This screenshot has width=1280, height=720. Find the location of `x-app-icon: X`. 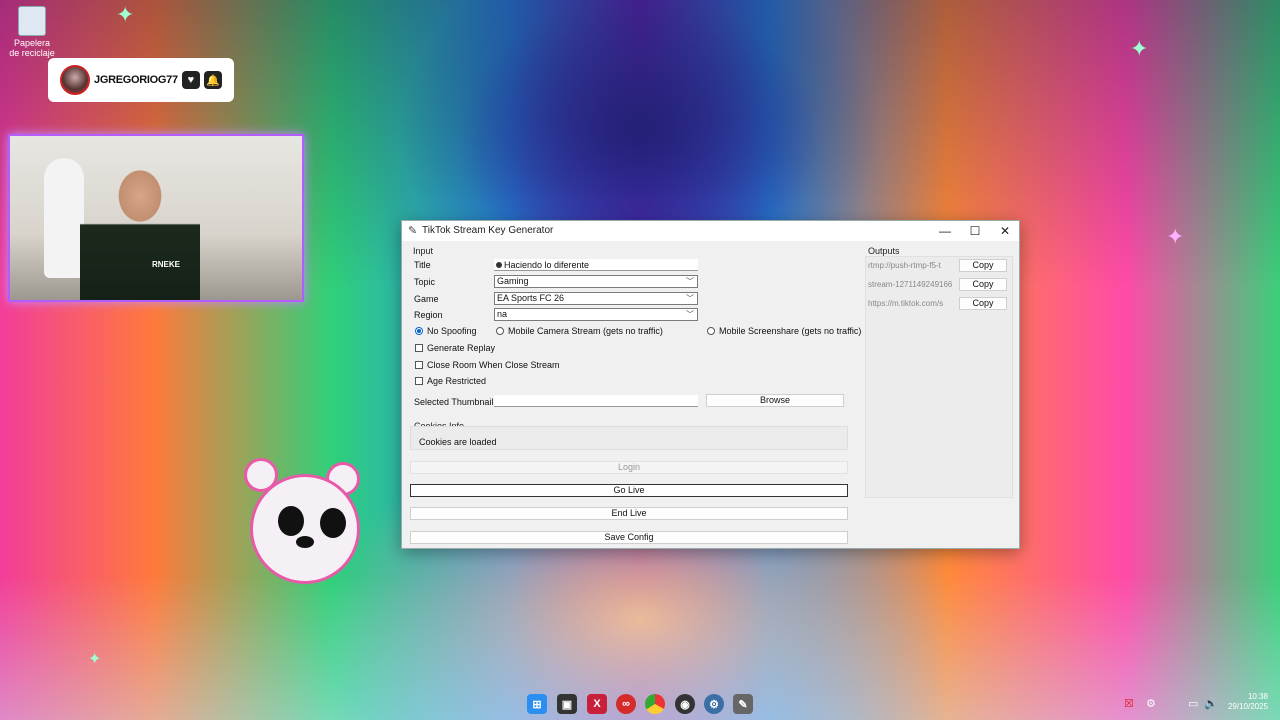

x-app-icon: X is located at coordinates (597, 704).